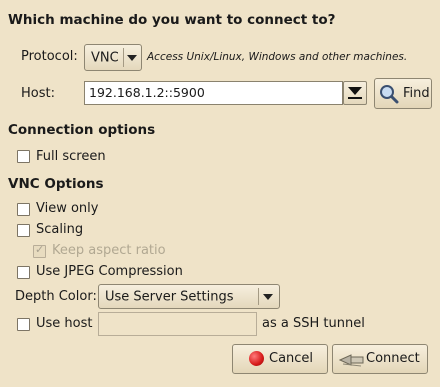 This screenshot has height=387, width=440. What do you see at coordinates (67, 208) in the screenshot?
I see `view-only-label: View only` at bounding box center [67, 208].